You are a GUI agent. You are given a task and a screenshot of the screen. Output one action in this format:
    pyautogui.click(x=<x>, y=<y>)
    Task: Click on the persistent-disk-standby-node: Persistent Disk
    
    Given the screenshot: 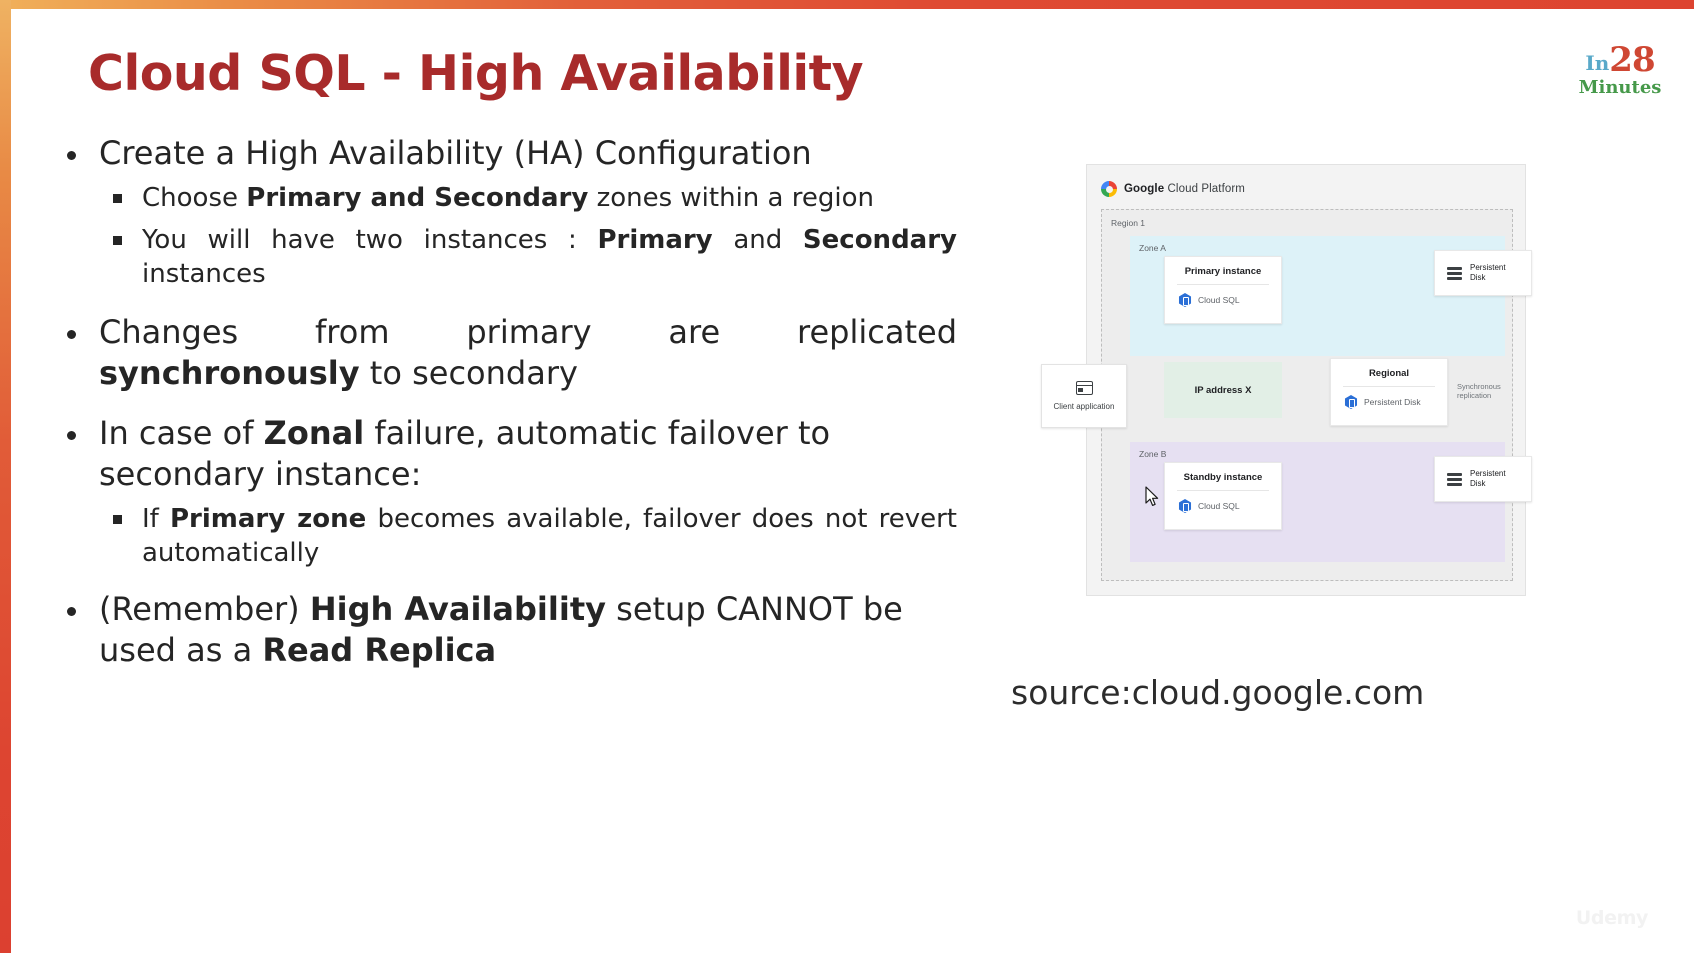 What is the action you would take?
    pyautogui.click(x=1483, y=479)
    